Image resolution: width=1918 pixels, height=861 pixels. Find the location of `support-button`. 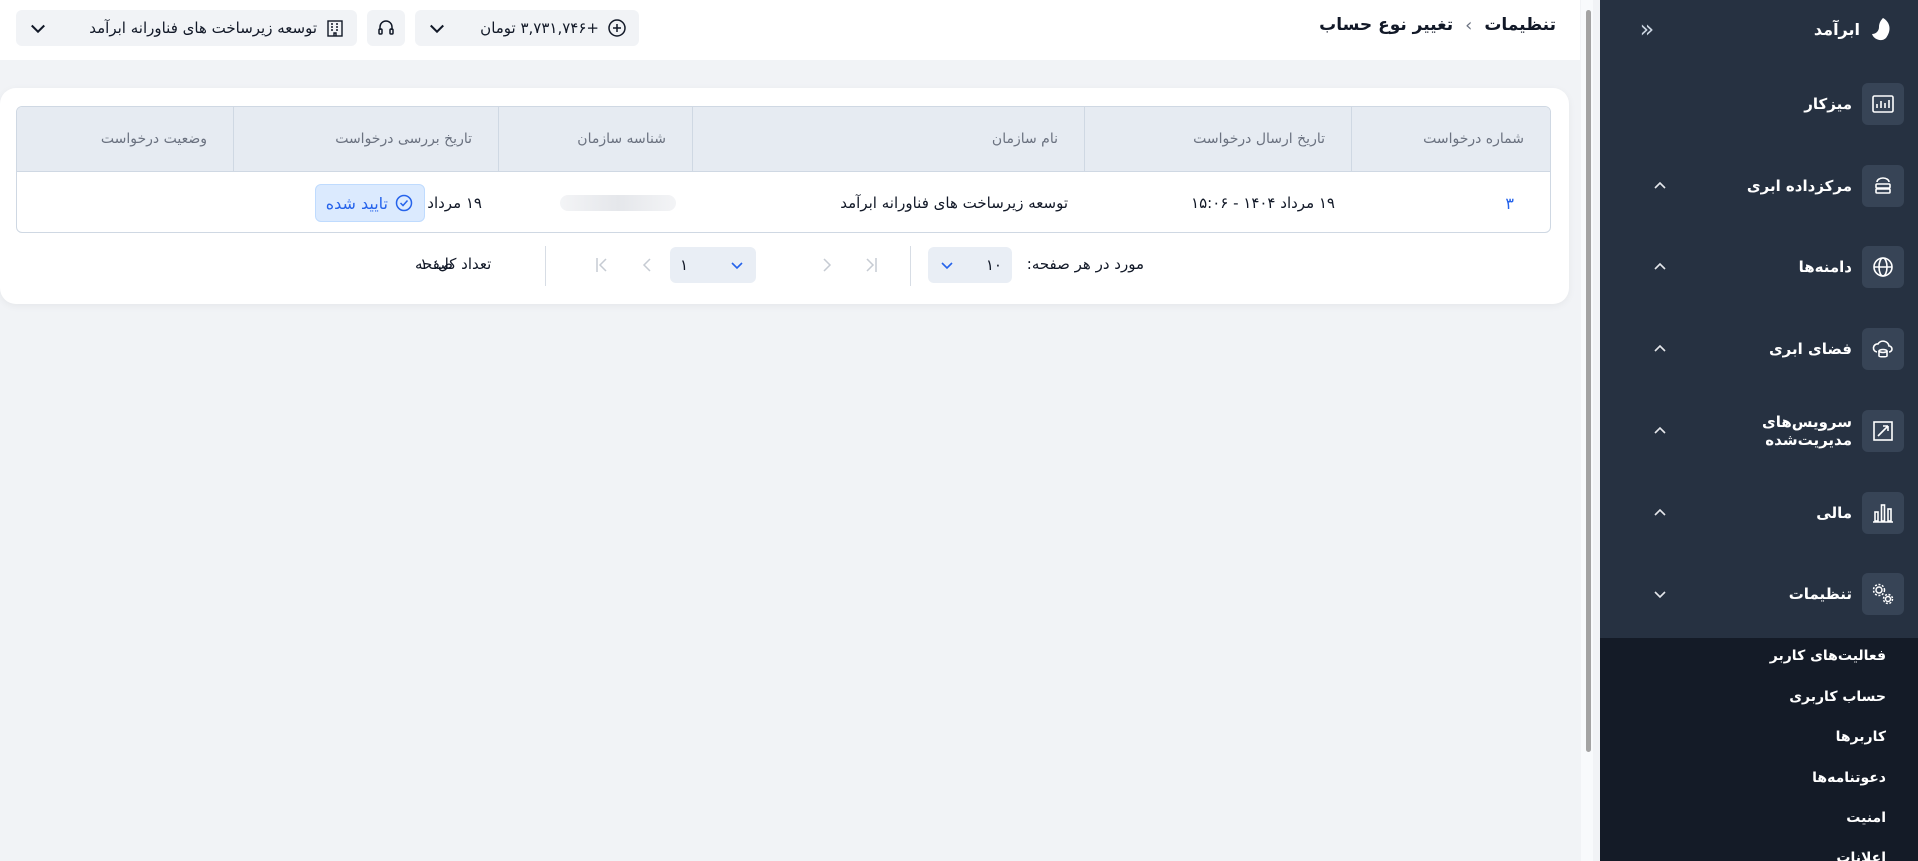

support-button is located at coordinates (386, 28).